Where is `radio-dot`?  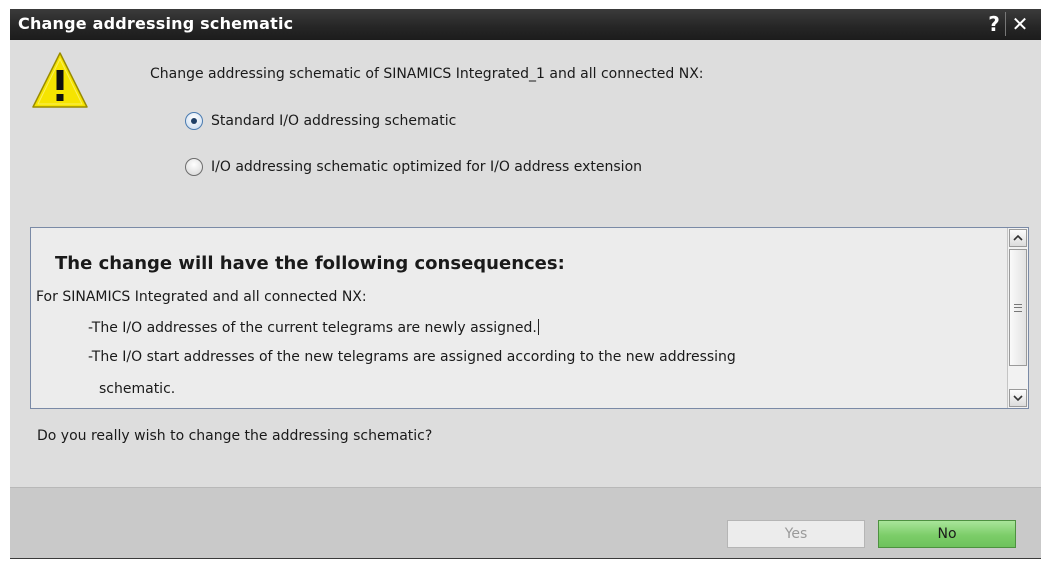
radio-dot is located at coordinates (194, 121).